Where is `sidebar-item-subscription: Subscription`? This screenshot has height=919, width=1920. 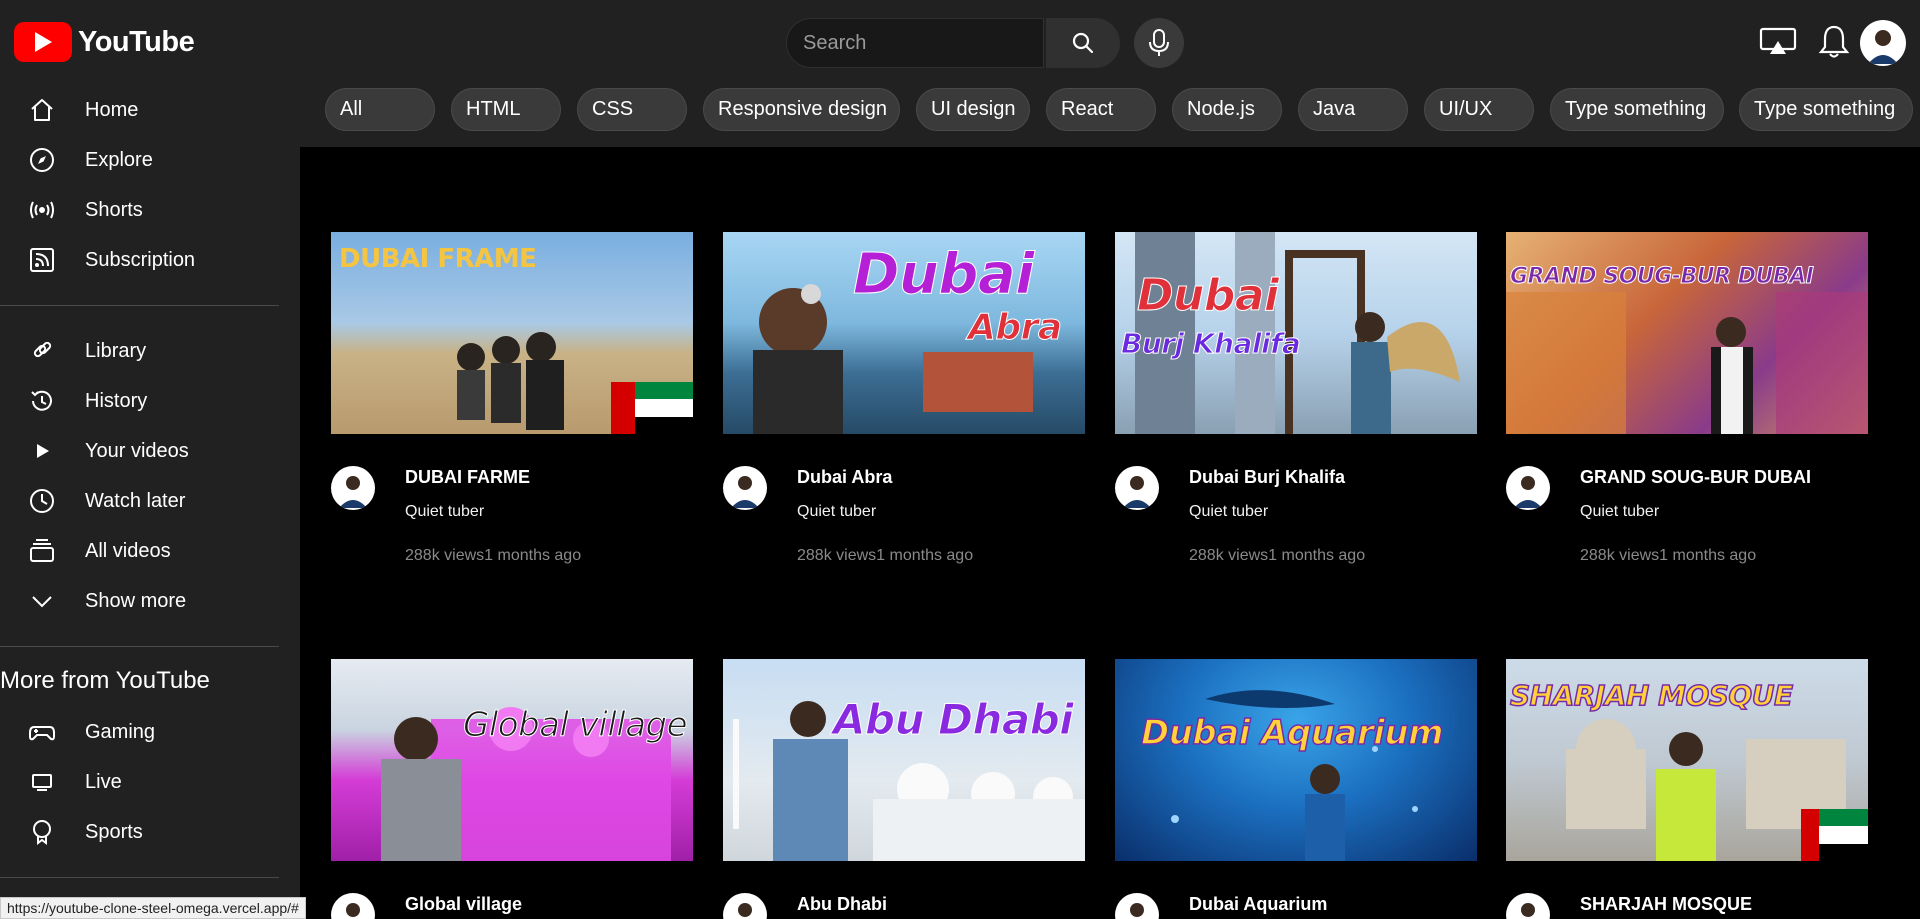
sidebar-item-subscription: Subscription is located at coordinates (140, 260).